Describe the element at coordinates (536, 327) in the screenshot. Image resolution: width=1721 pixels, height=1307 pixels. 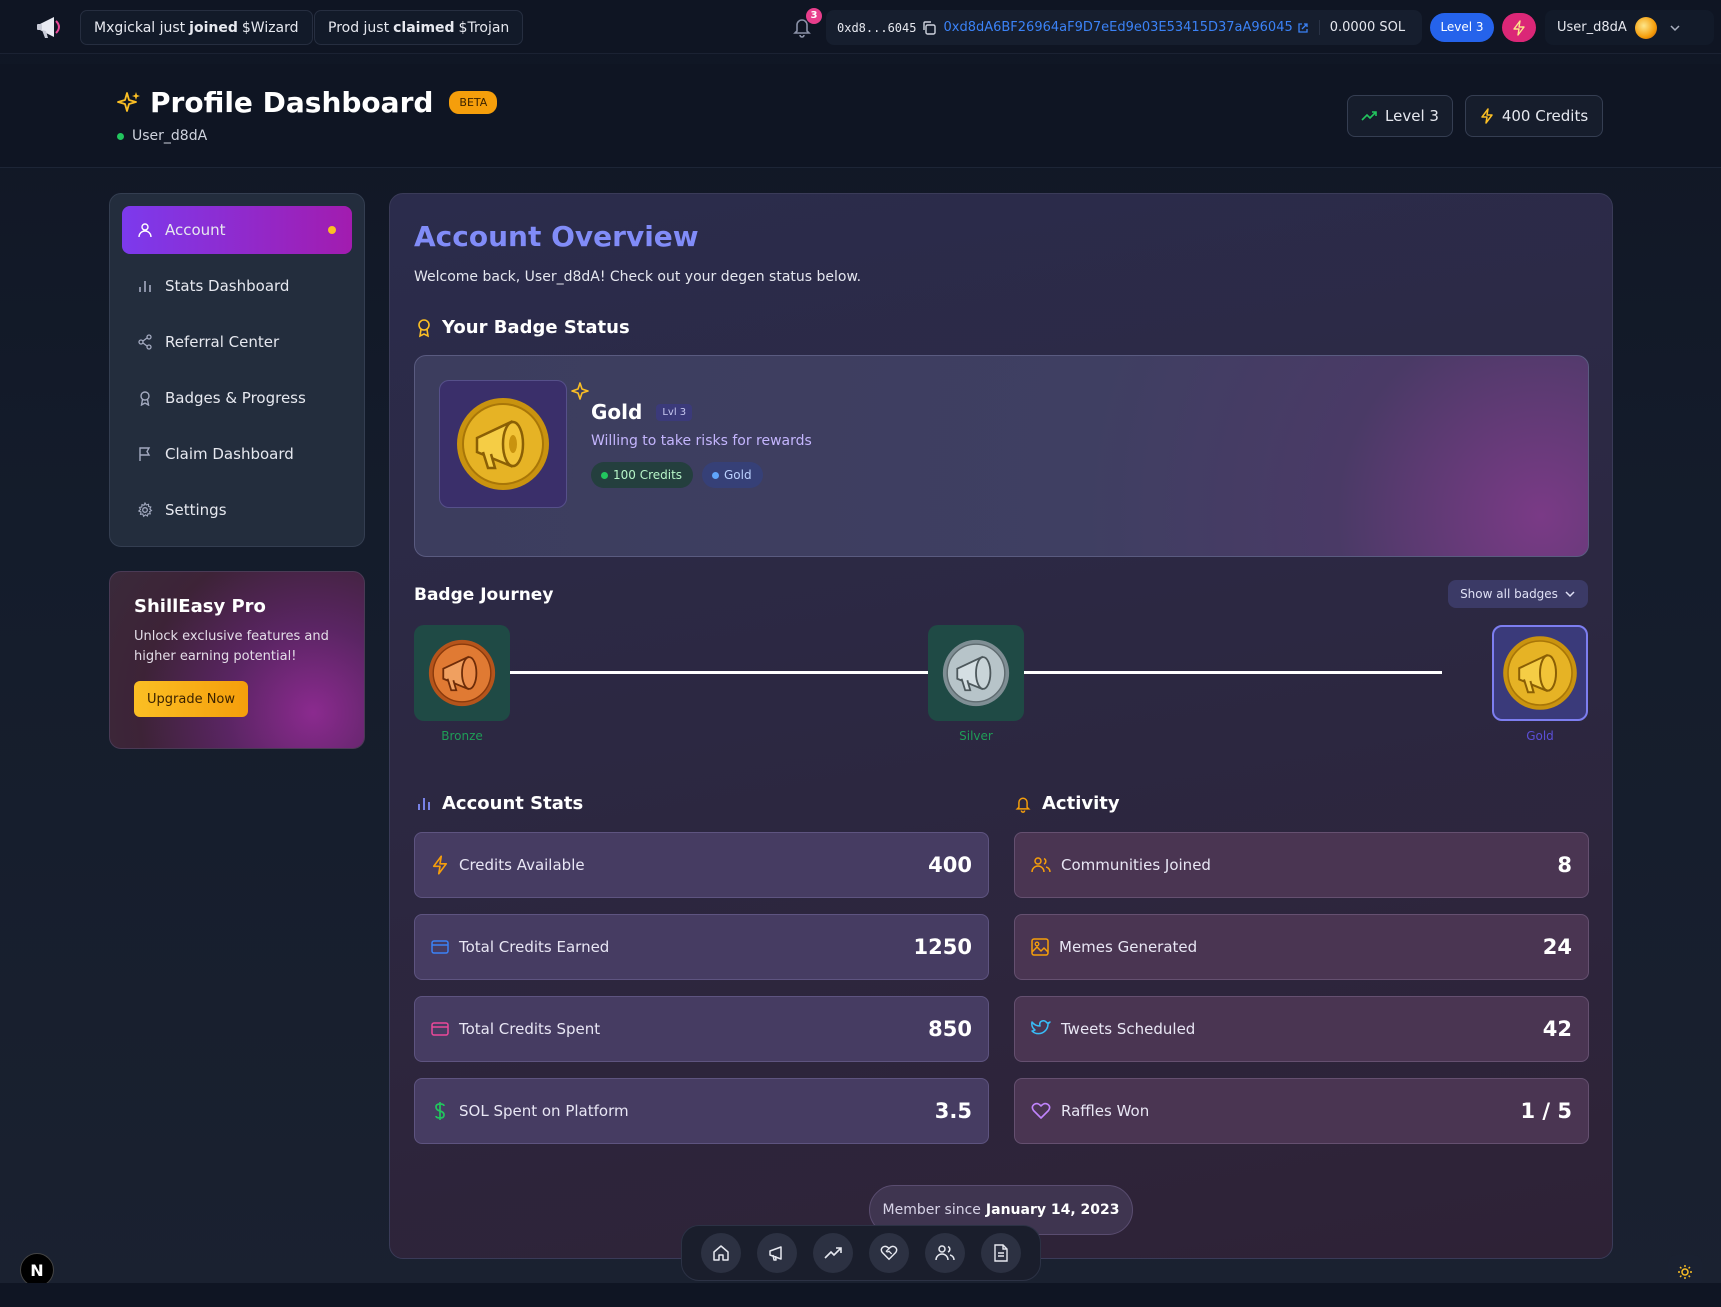
I see `badge-status-title: Your Badge Status` at that location.